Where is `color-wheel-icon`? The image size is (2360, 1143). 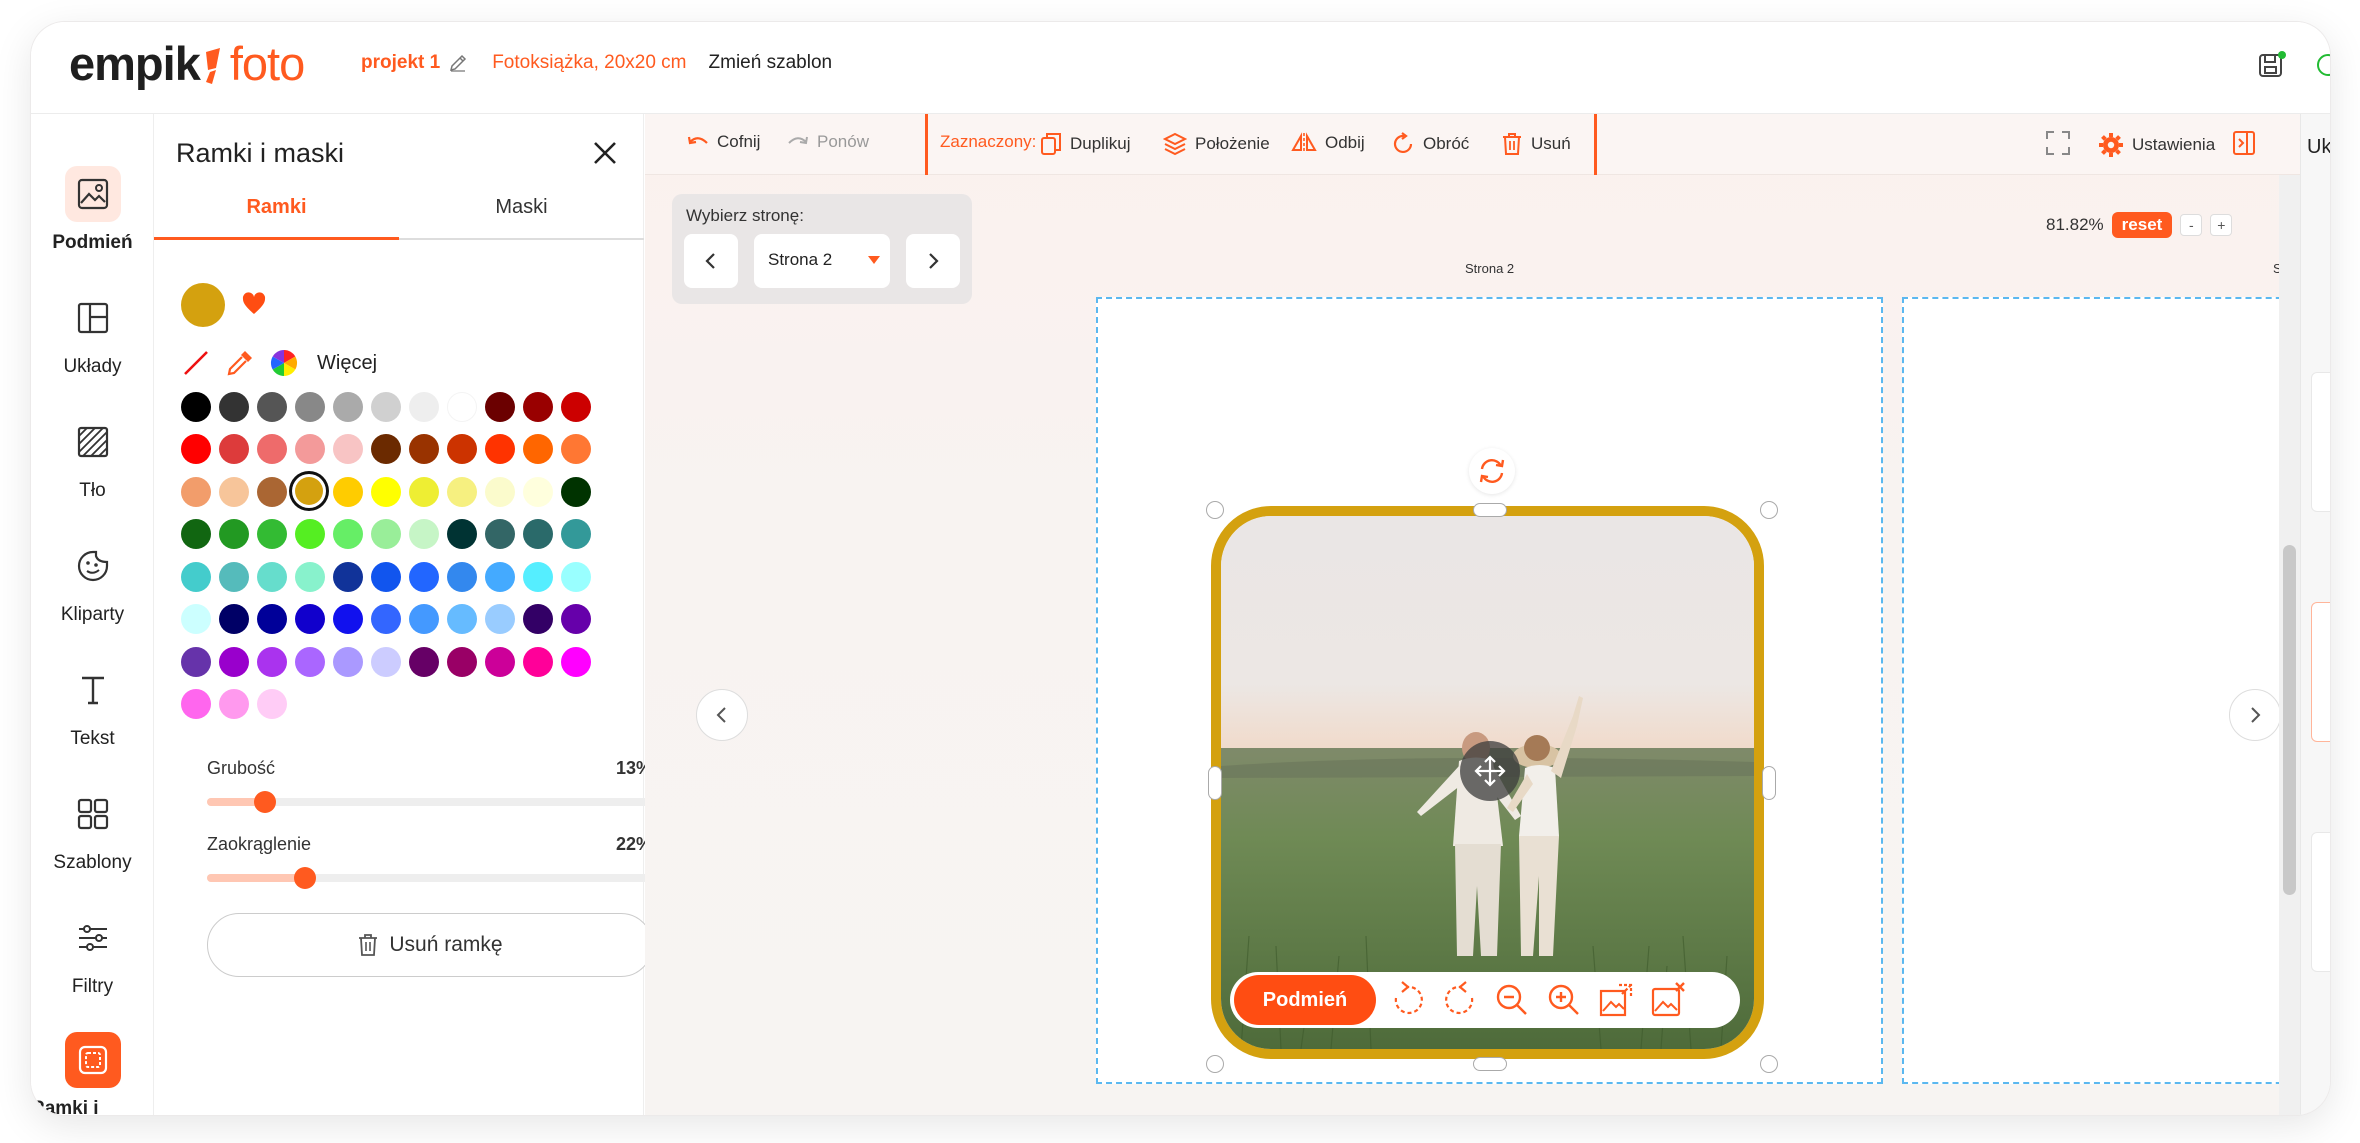 color-wheel-icon is located at coordinates (284, 363).